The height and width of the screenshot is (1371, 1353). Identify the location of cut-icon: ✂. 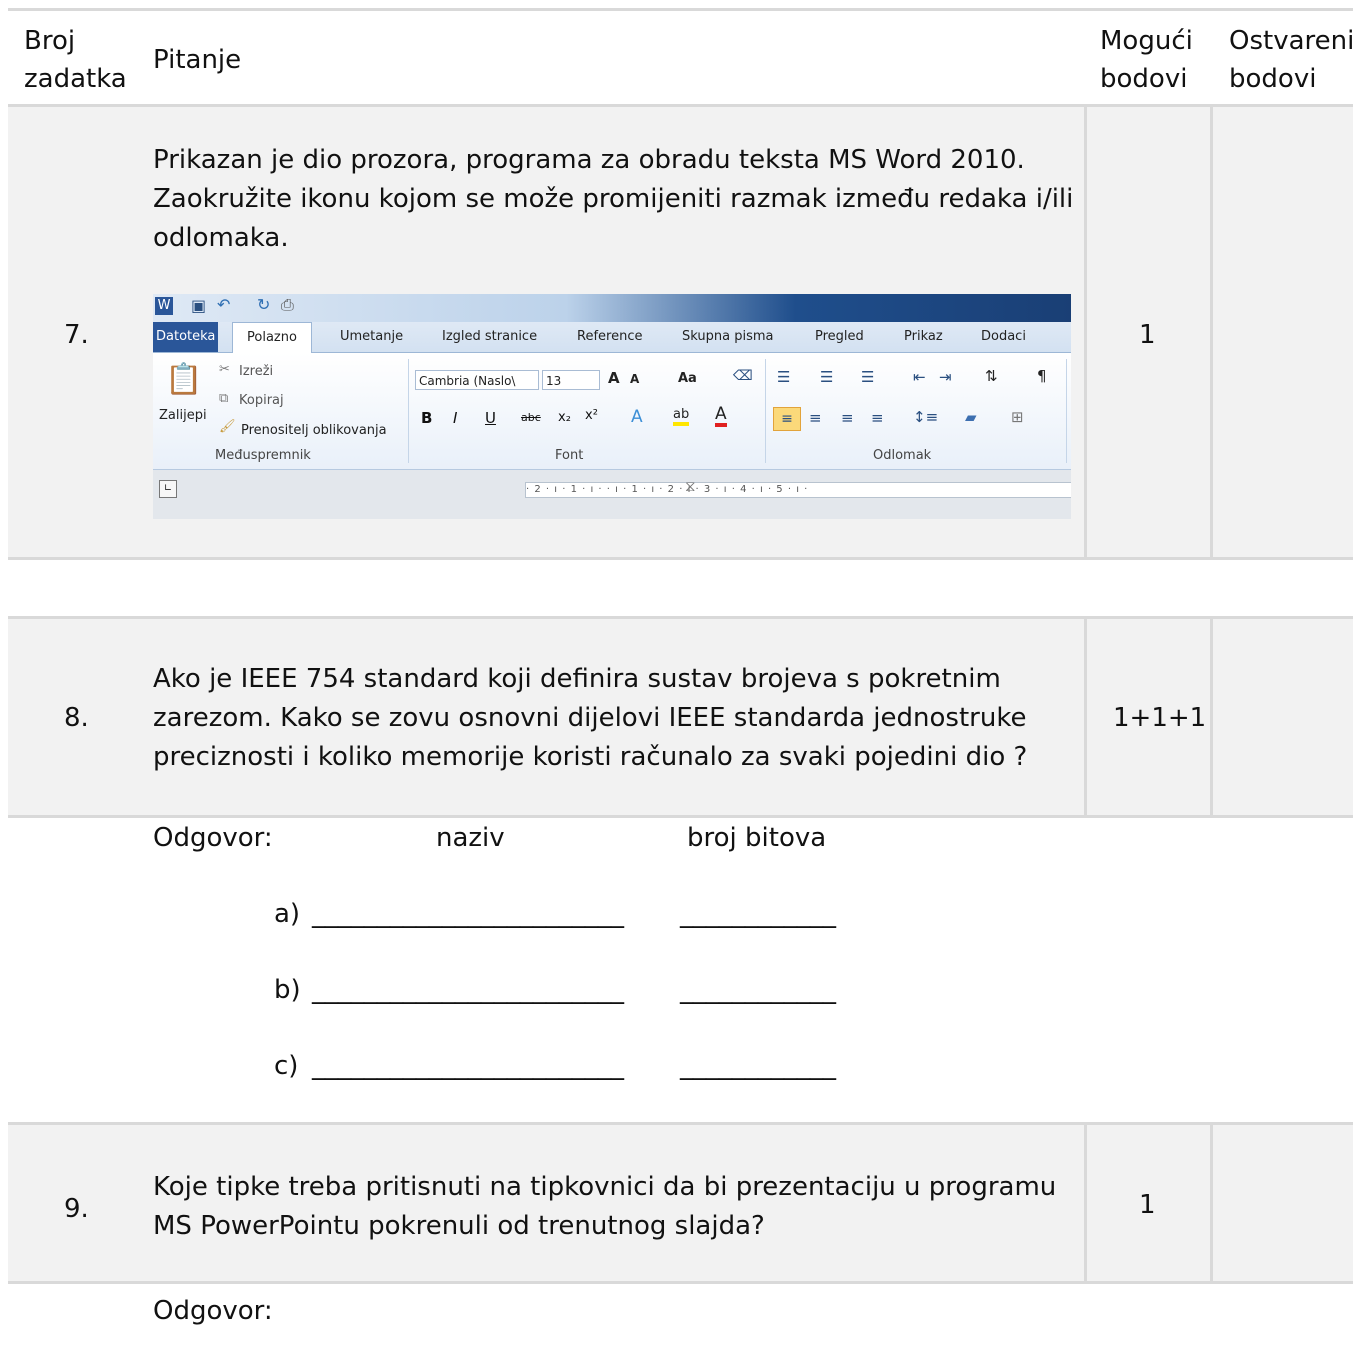
(224, 369).